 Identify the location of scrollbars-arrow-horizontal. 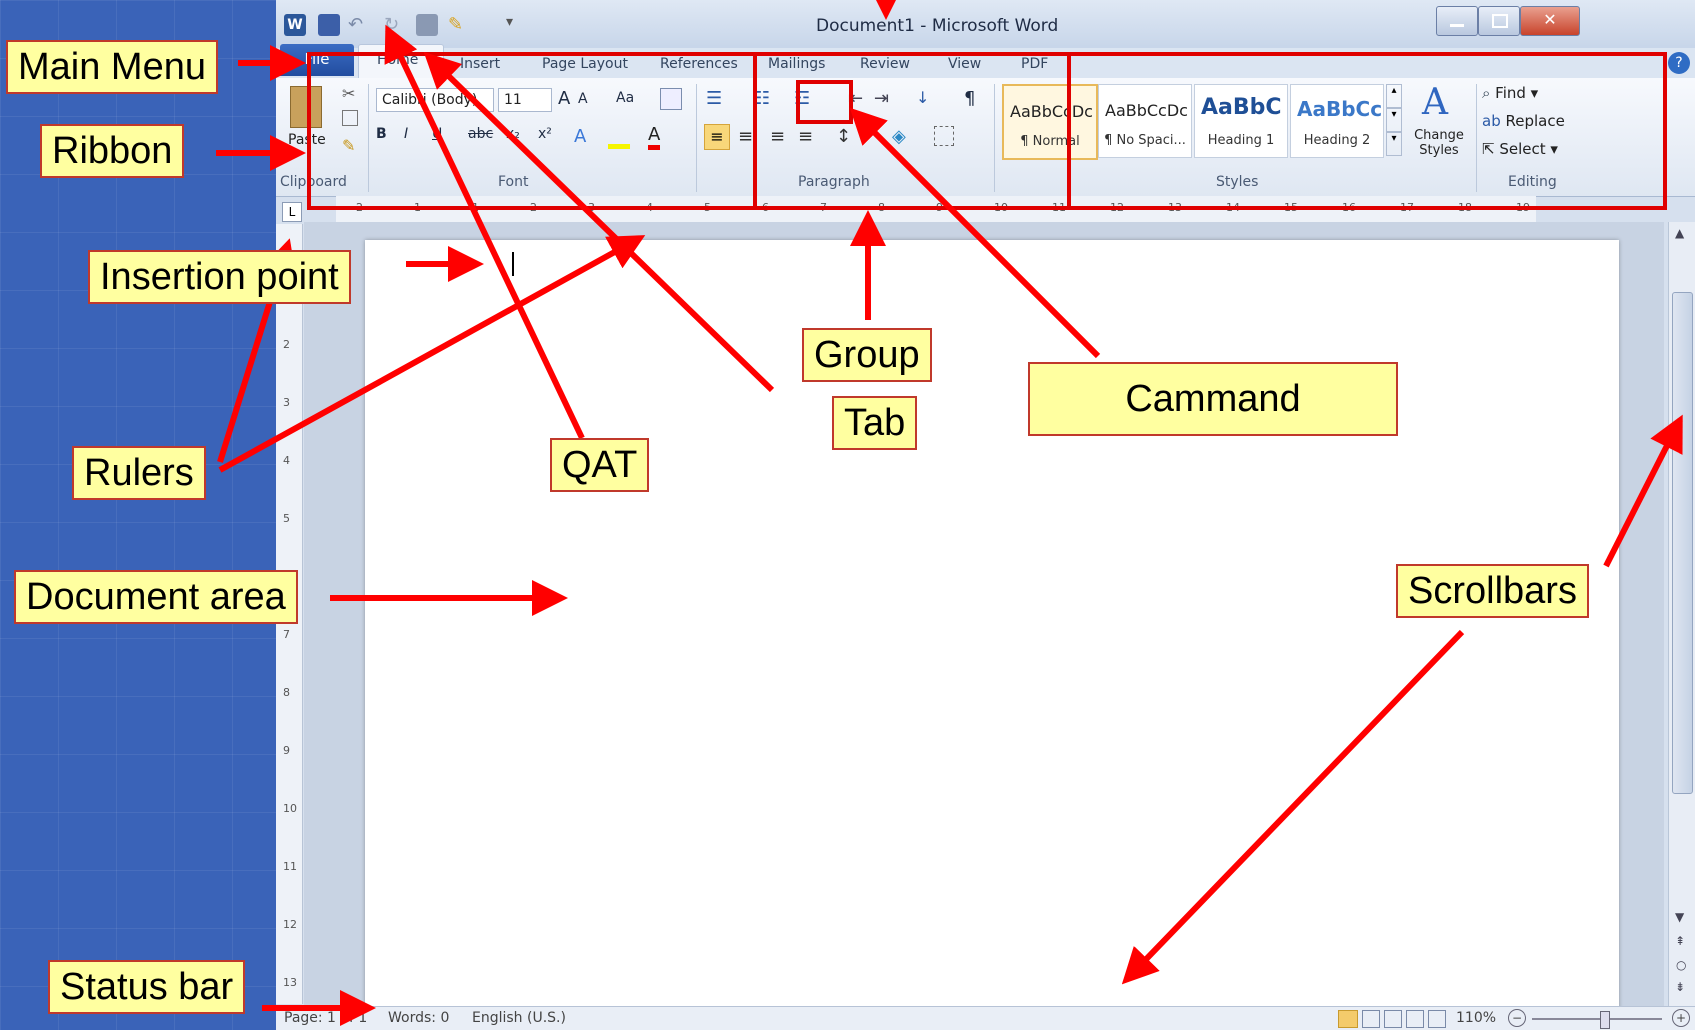
(1293, 807).